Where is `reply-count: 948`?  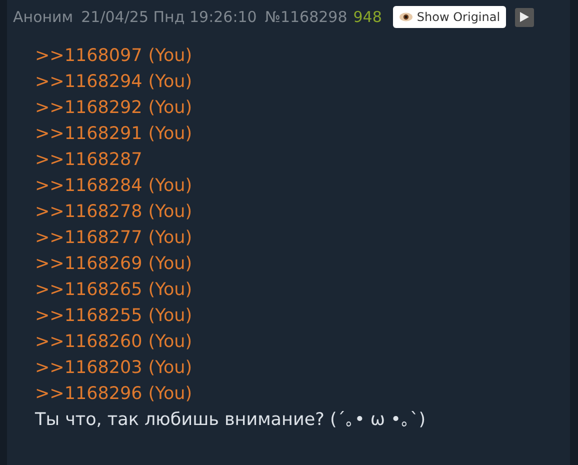
reply-count: 948 is located at coordinates (367, 17).